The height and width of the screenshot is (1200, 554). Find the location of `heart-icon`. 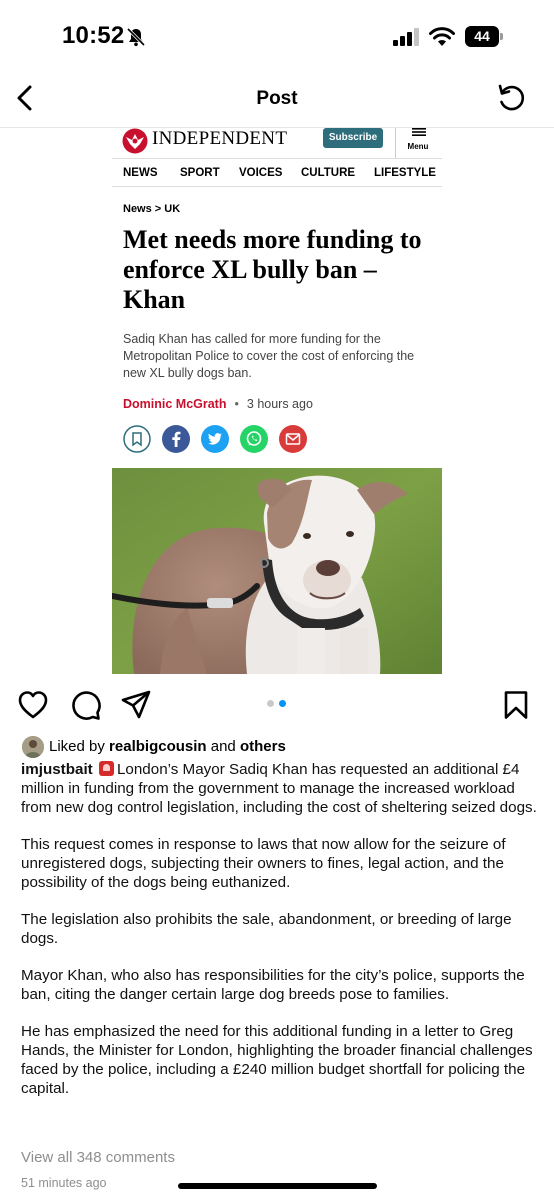

heart-icon is located at coordinates (33, 705).